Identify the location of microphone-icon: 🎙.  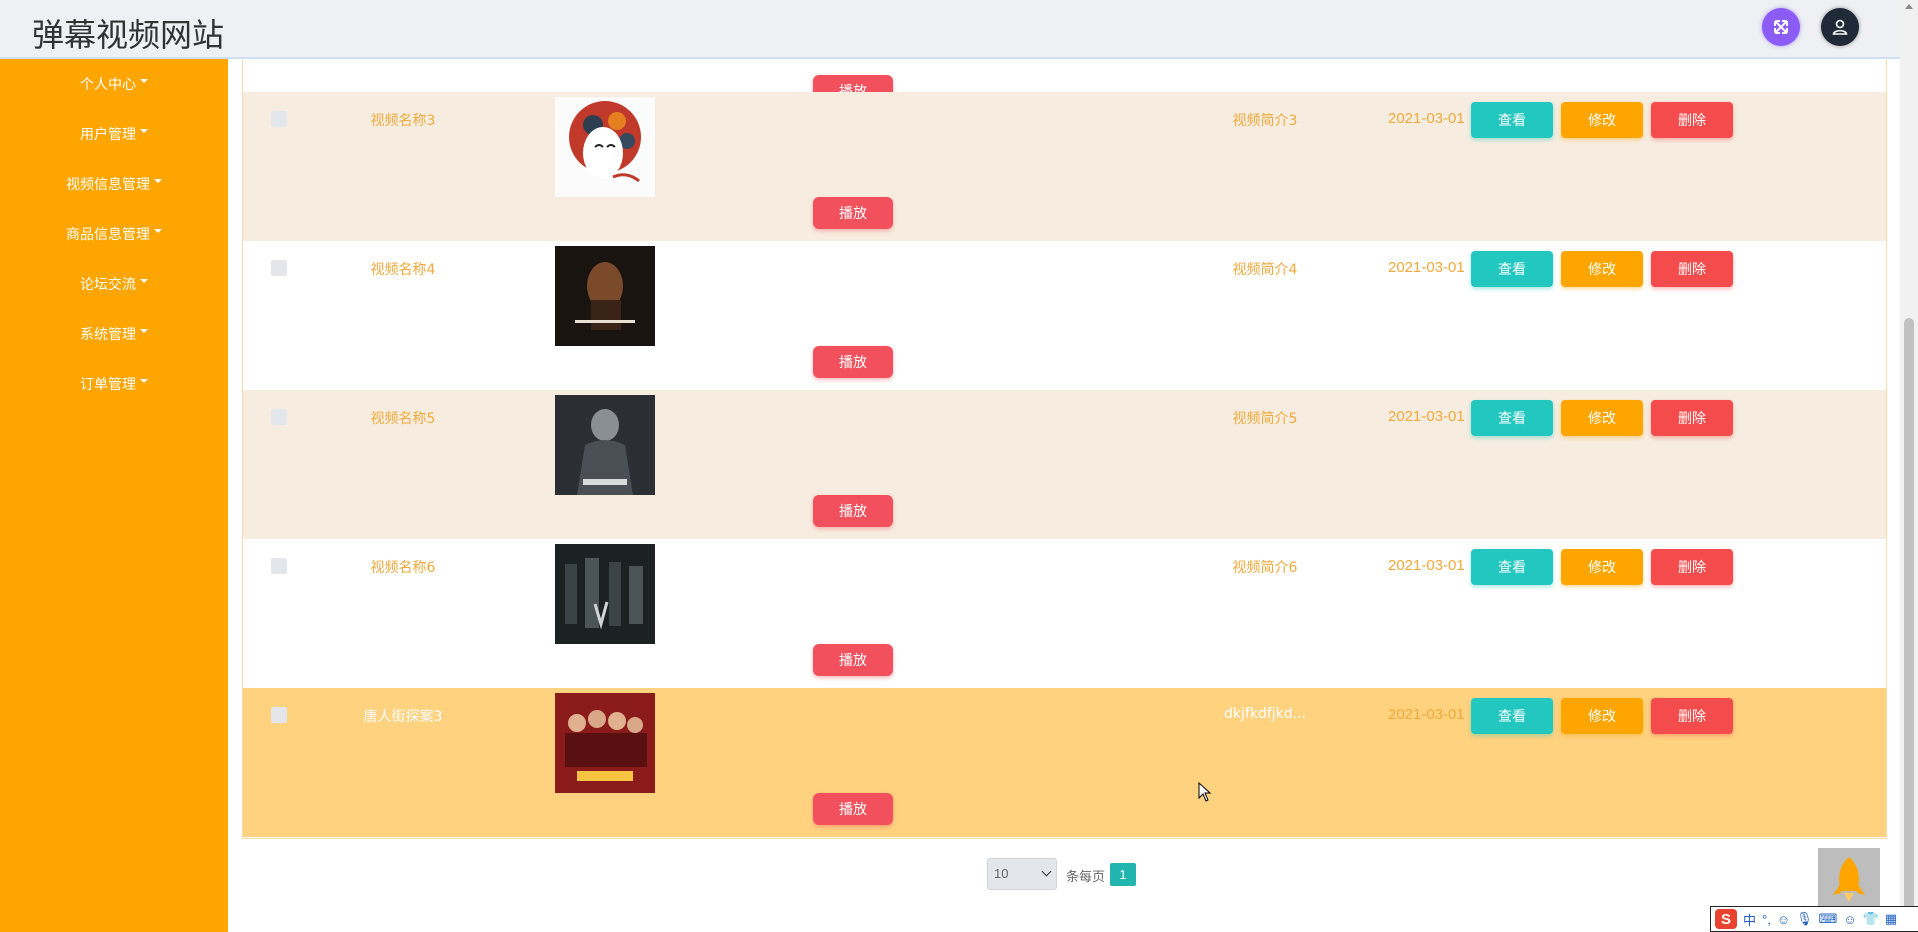
(1804, 919).